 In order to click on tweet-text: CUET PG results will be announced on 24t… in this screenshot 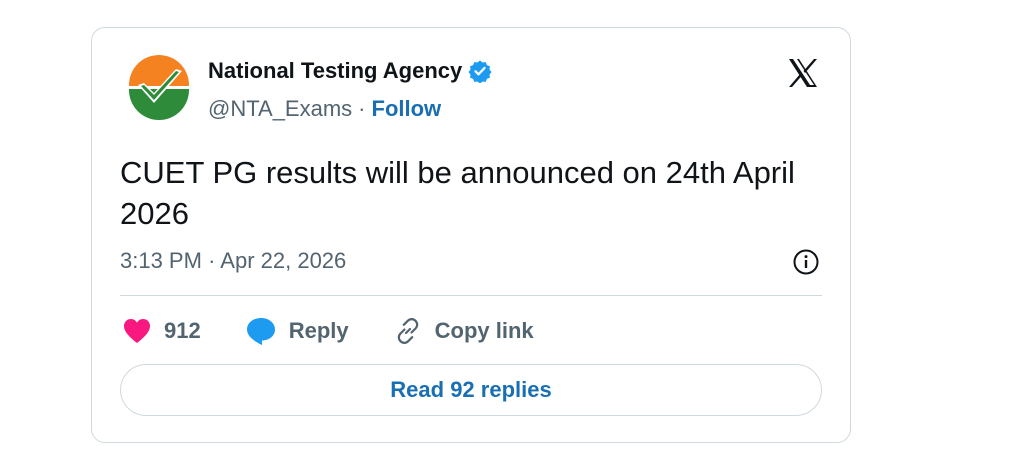, I will do `click(457, 193)`.